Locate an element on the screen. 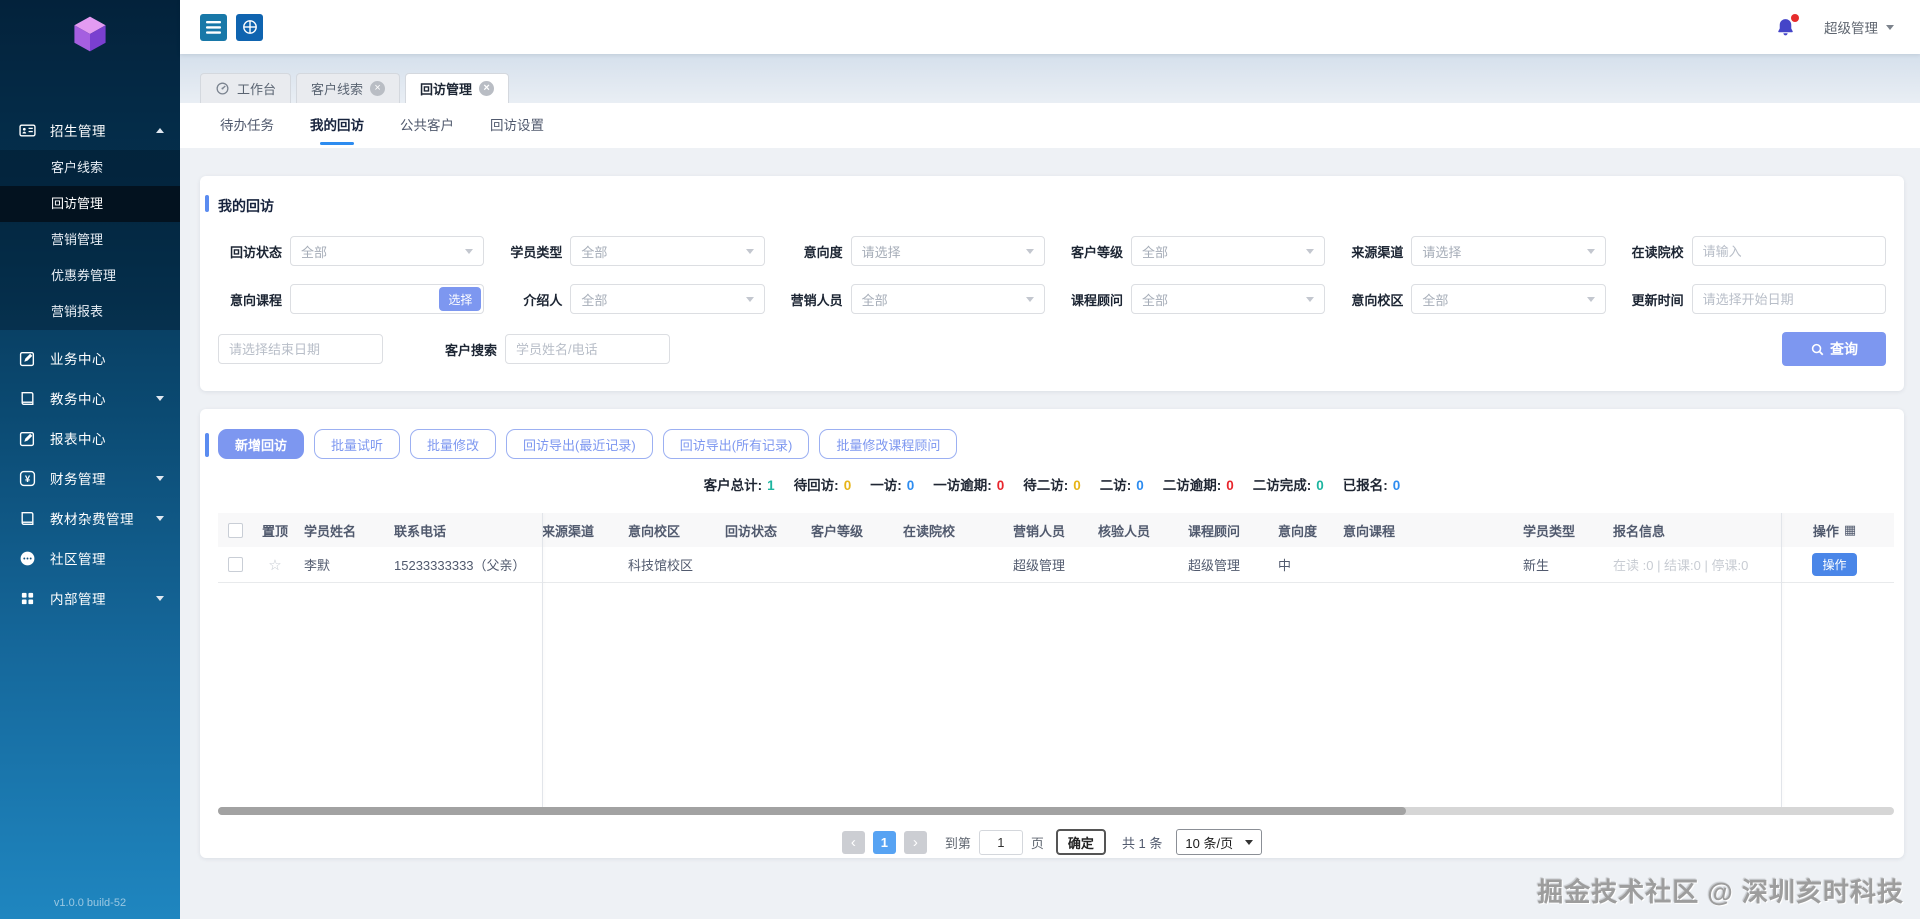  end-date-input is located at coordinates (300, 349).